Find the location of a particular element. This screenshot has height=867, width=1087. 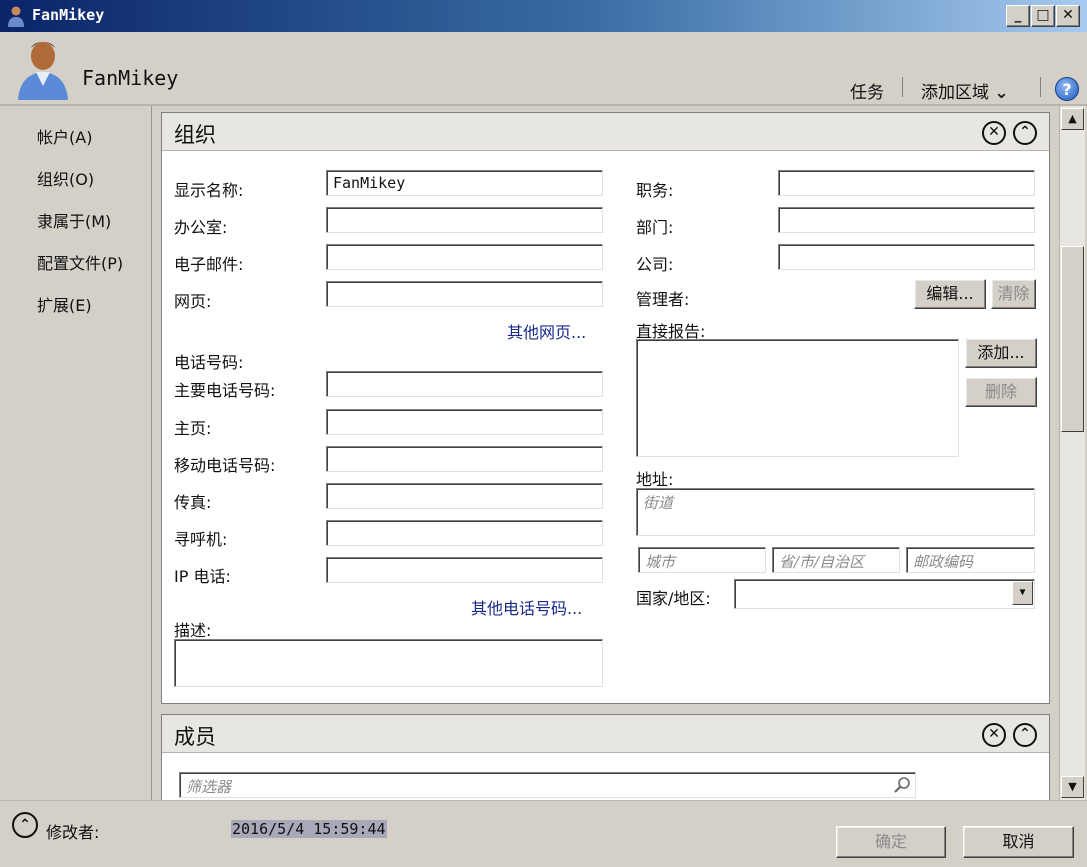

webpage-field is located at coordinates (464, 294).